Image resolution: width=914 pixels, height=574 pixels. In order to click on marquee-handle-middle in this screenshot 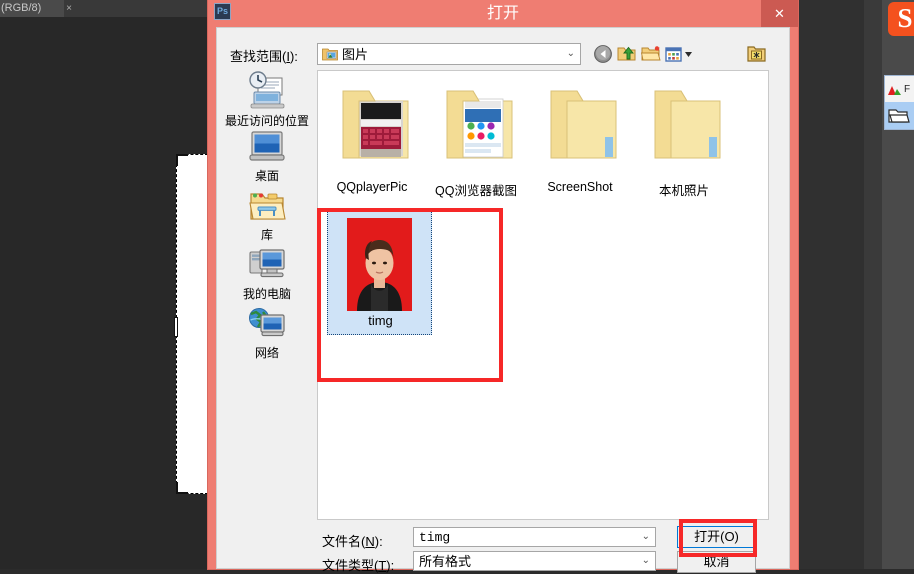, I will do `click(176, 327)`.